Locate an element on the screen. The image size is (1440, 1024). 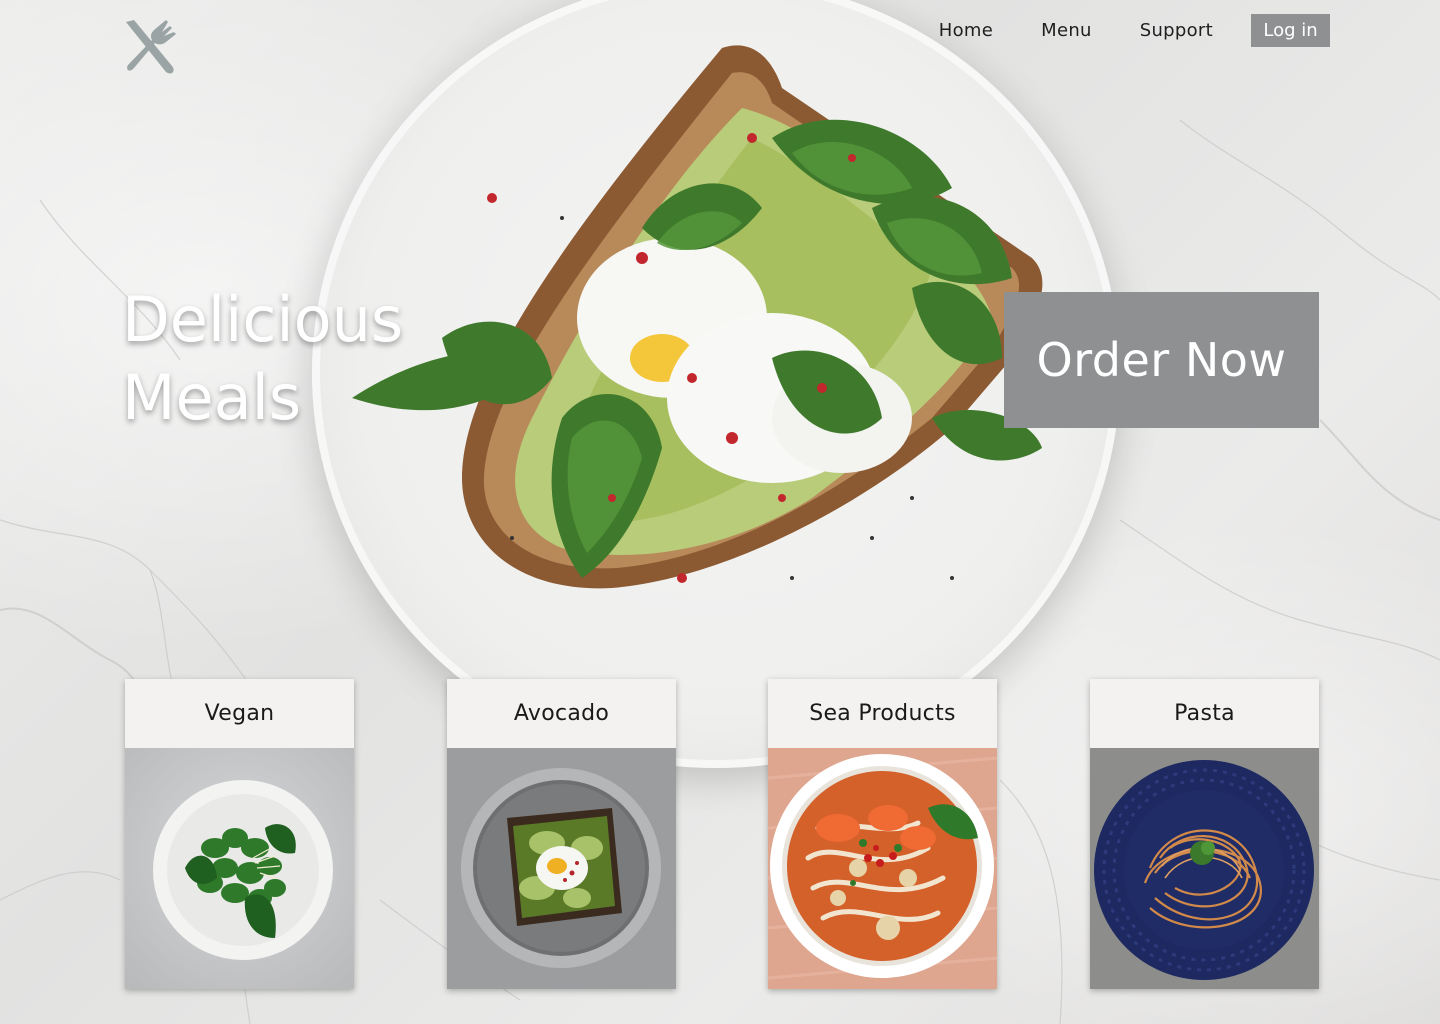
category-card-avocado: Avocado is located at coordinates (561, 834).